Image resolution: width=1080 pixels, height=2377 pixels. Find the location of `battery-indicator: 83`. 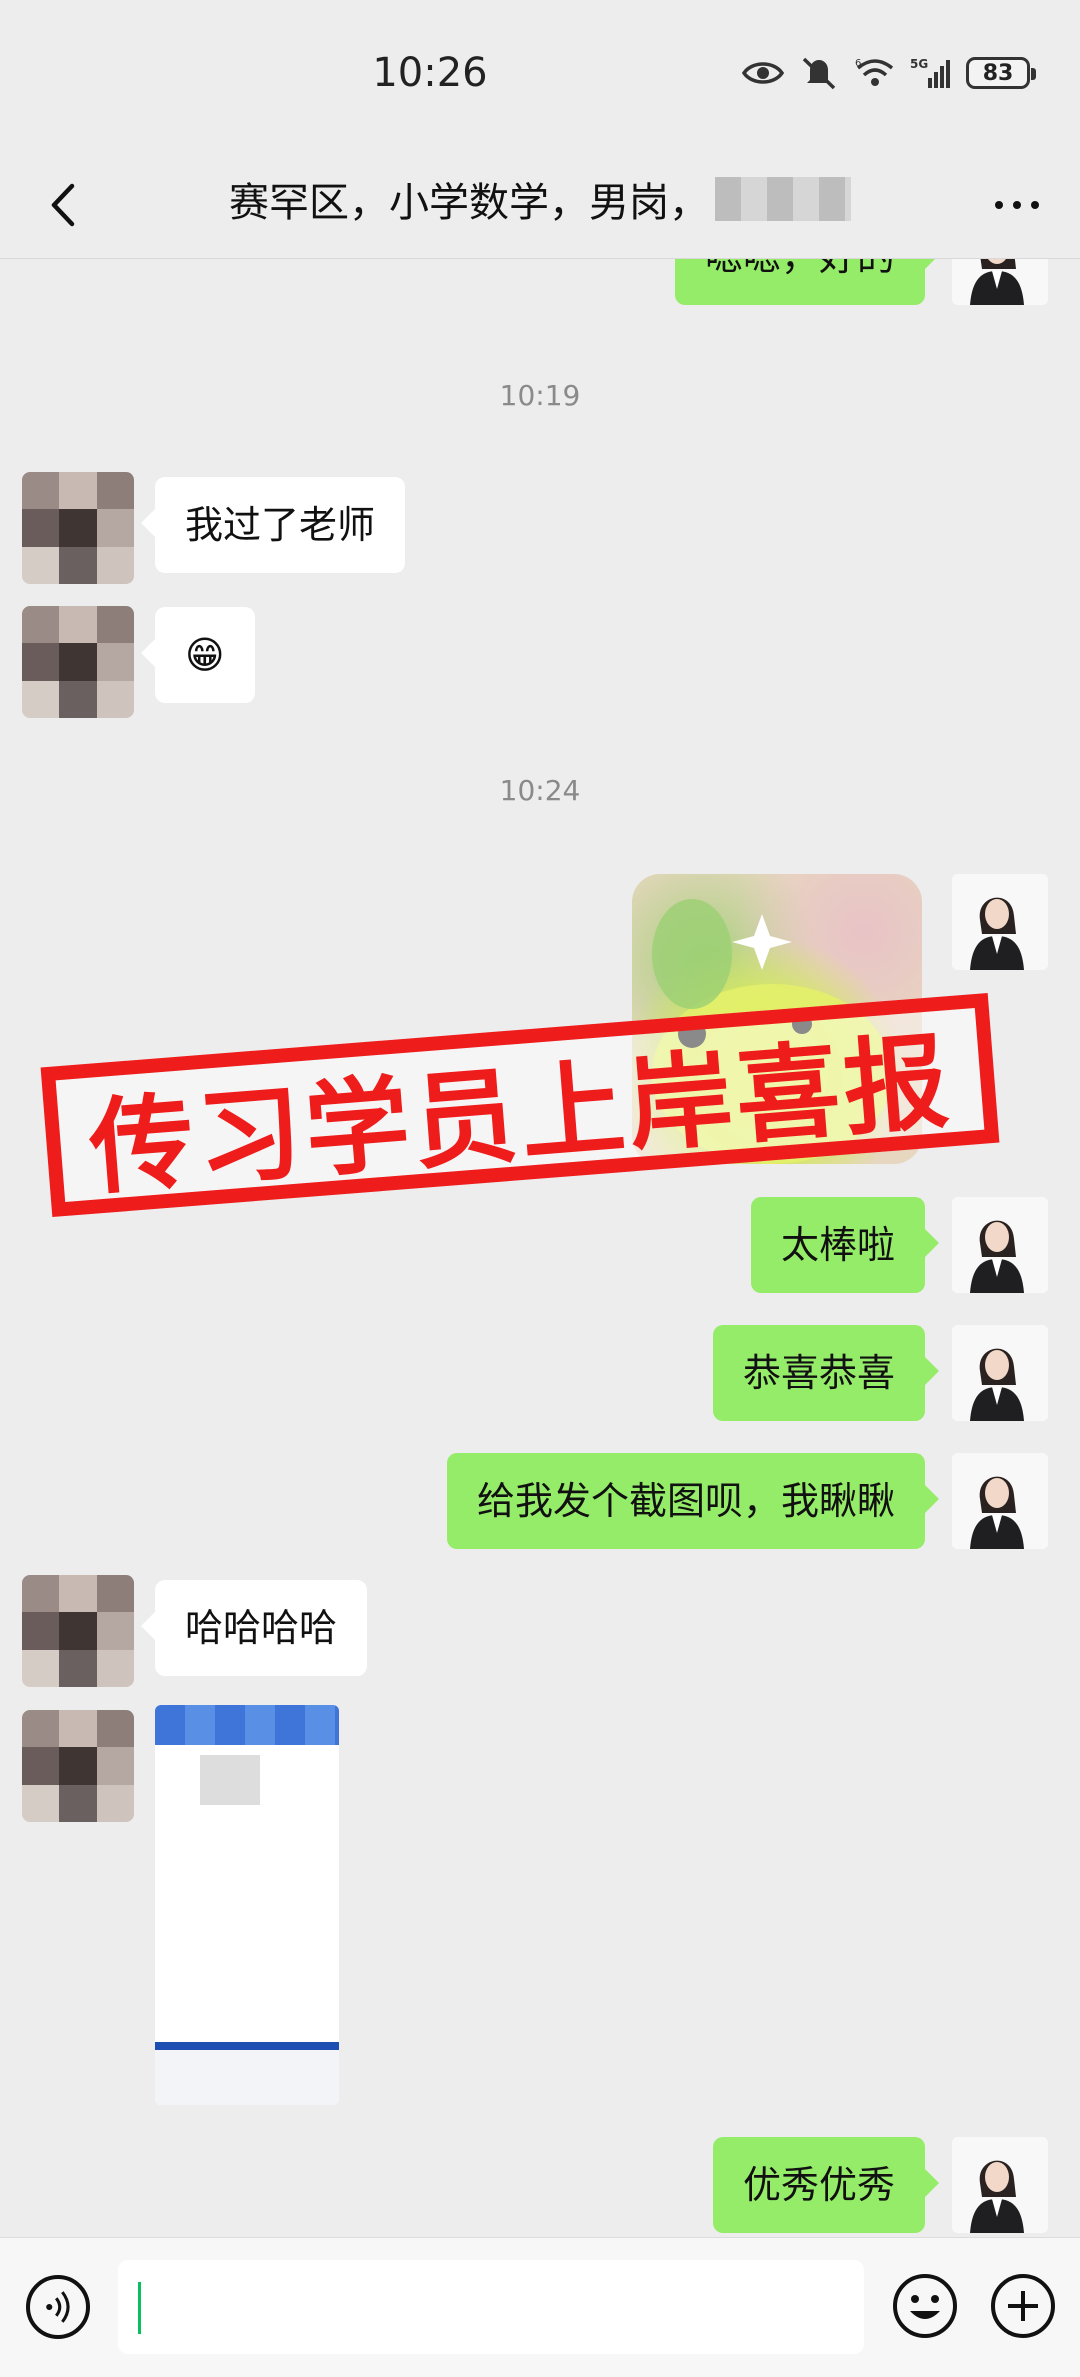

battery-indicator: 83 is located at coordinates (1001, 73).